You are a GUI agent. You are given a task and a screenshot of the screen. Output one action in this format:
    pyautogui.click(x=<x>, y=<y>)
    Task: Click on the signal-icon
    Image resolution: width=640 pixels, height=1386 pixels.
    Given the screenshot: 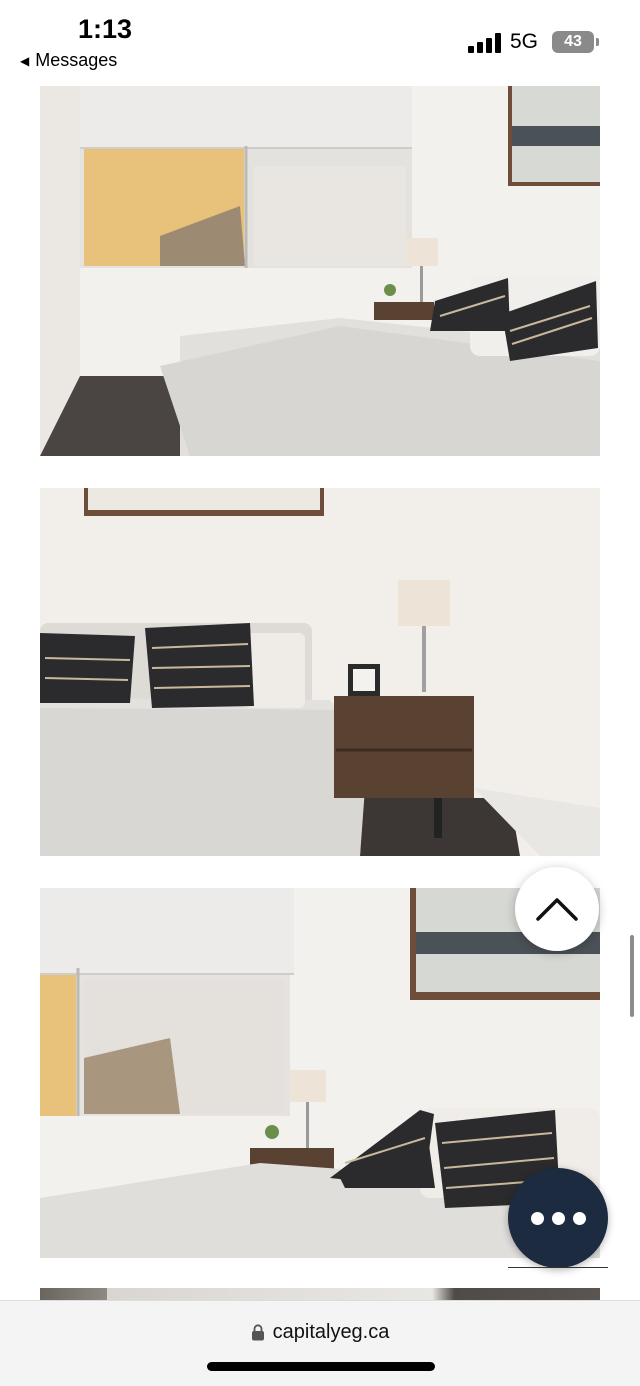 What is the action you would take?
    pyautogui.click(x=484, y=43)
    